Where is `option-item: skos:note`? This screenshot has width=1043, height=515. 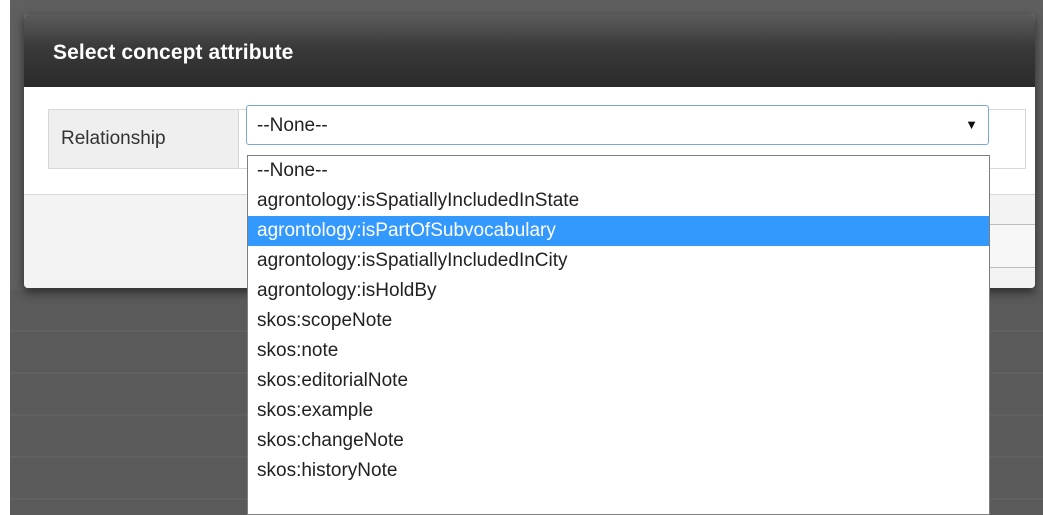
option-item: skos:note is located at coordinates (618, 351).